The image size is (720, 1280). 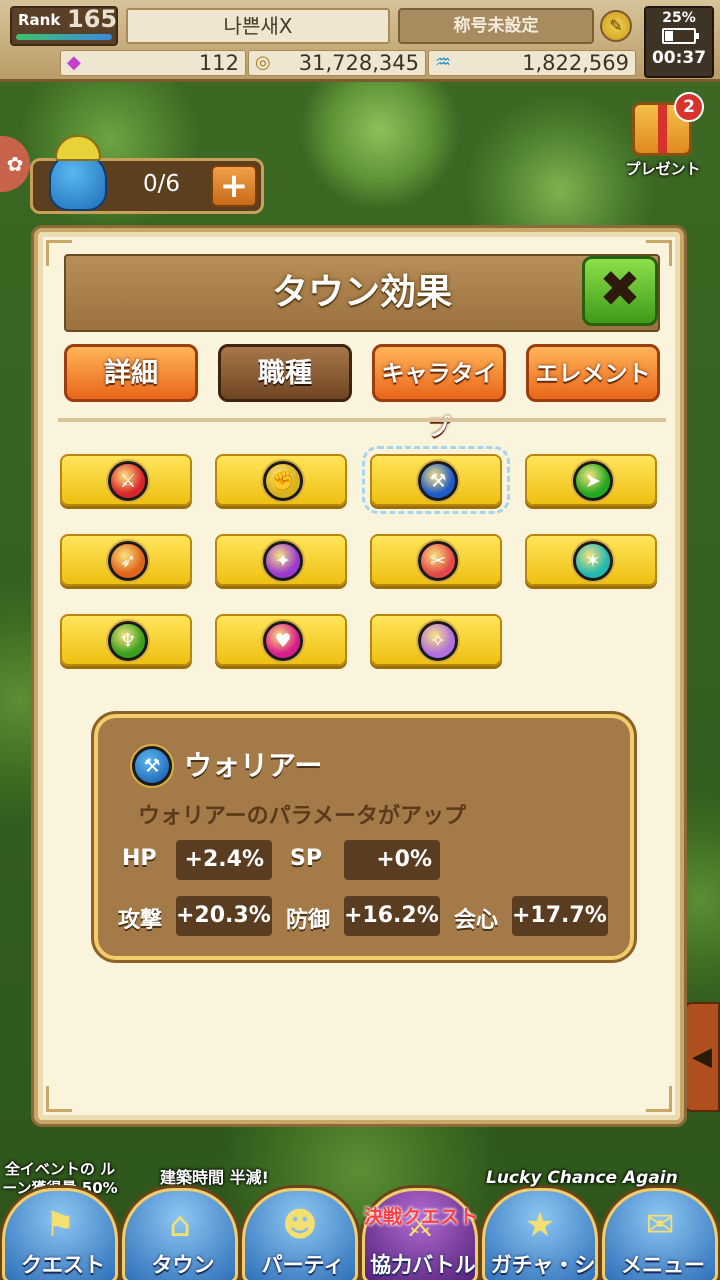 I want to click on side-panel-toggle: ◀, so click(x=702, y=1057).